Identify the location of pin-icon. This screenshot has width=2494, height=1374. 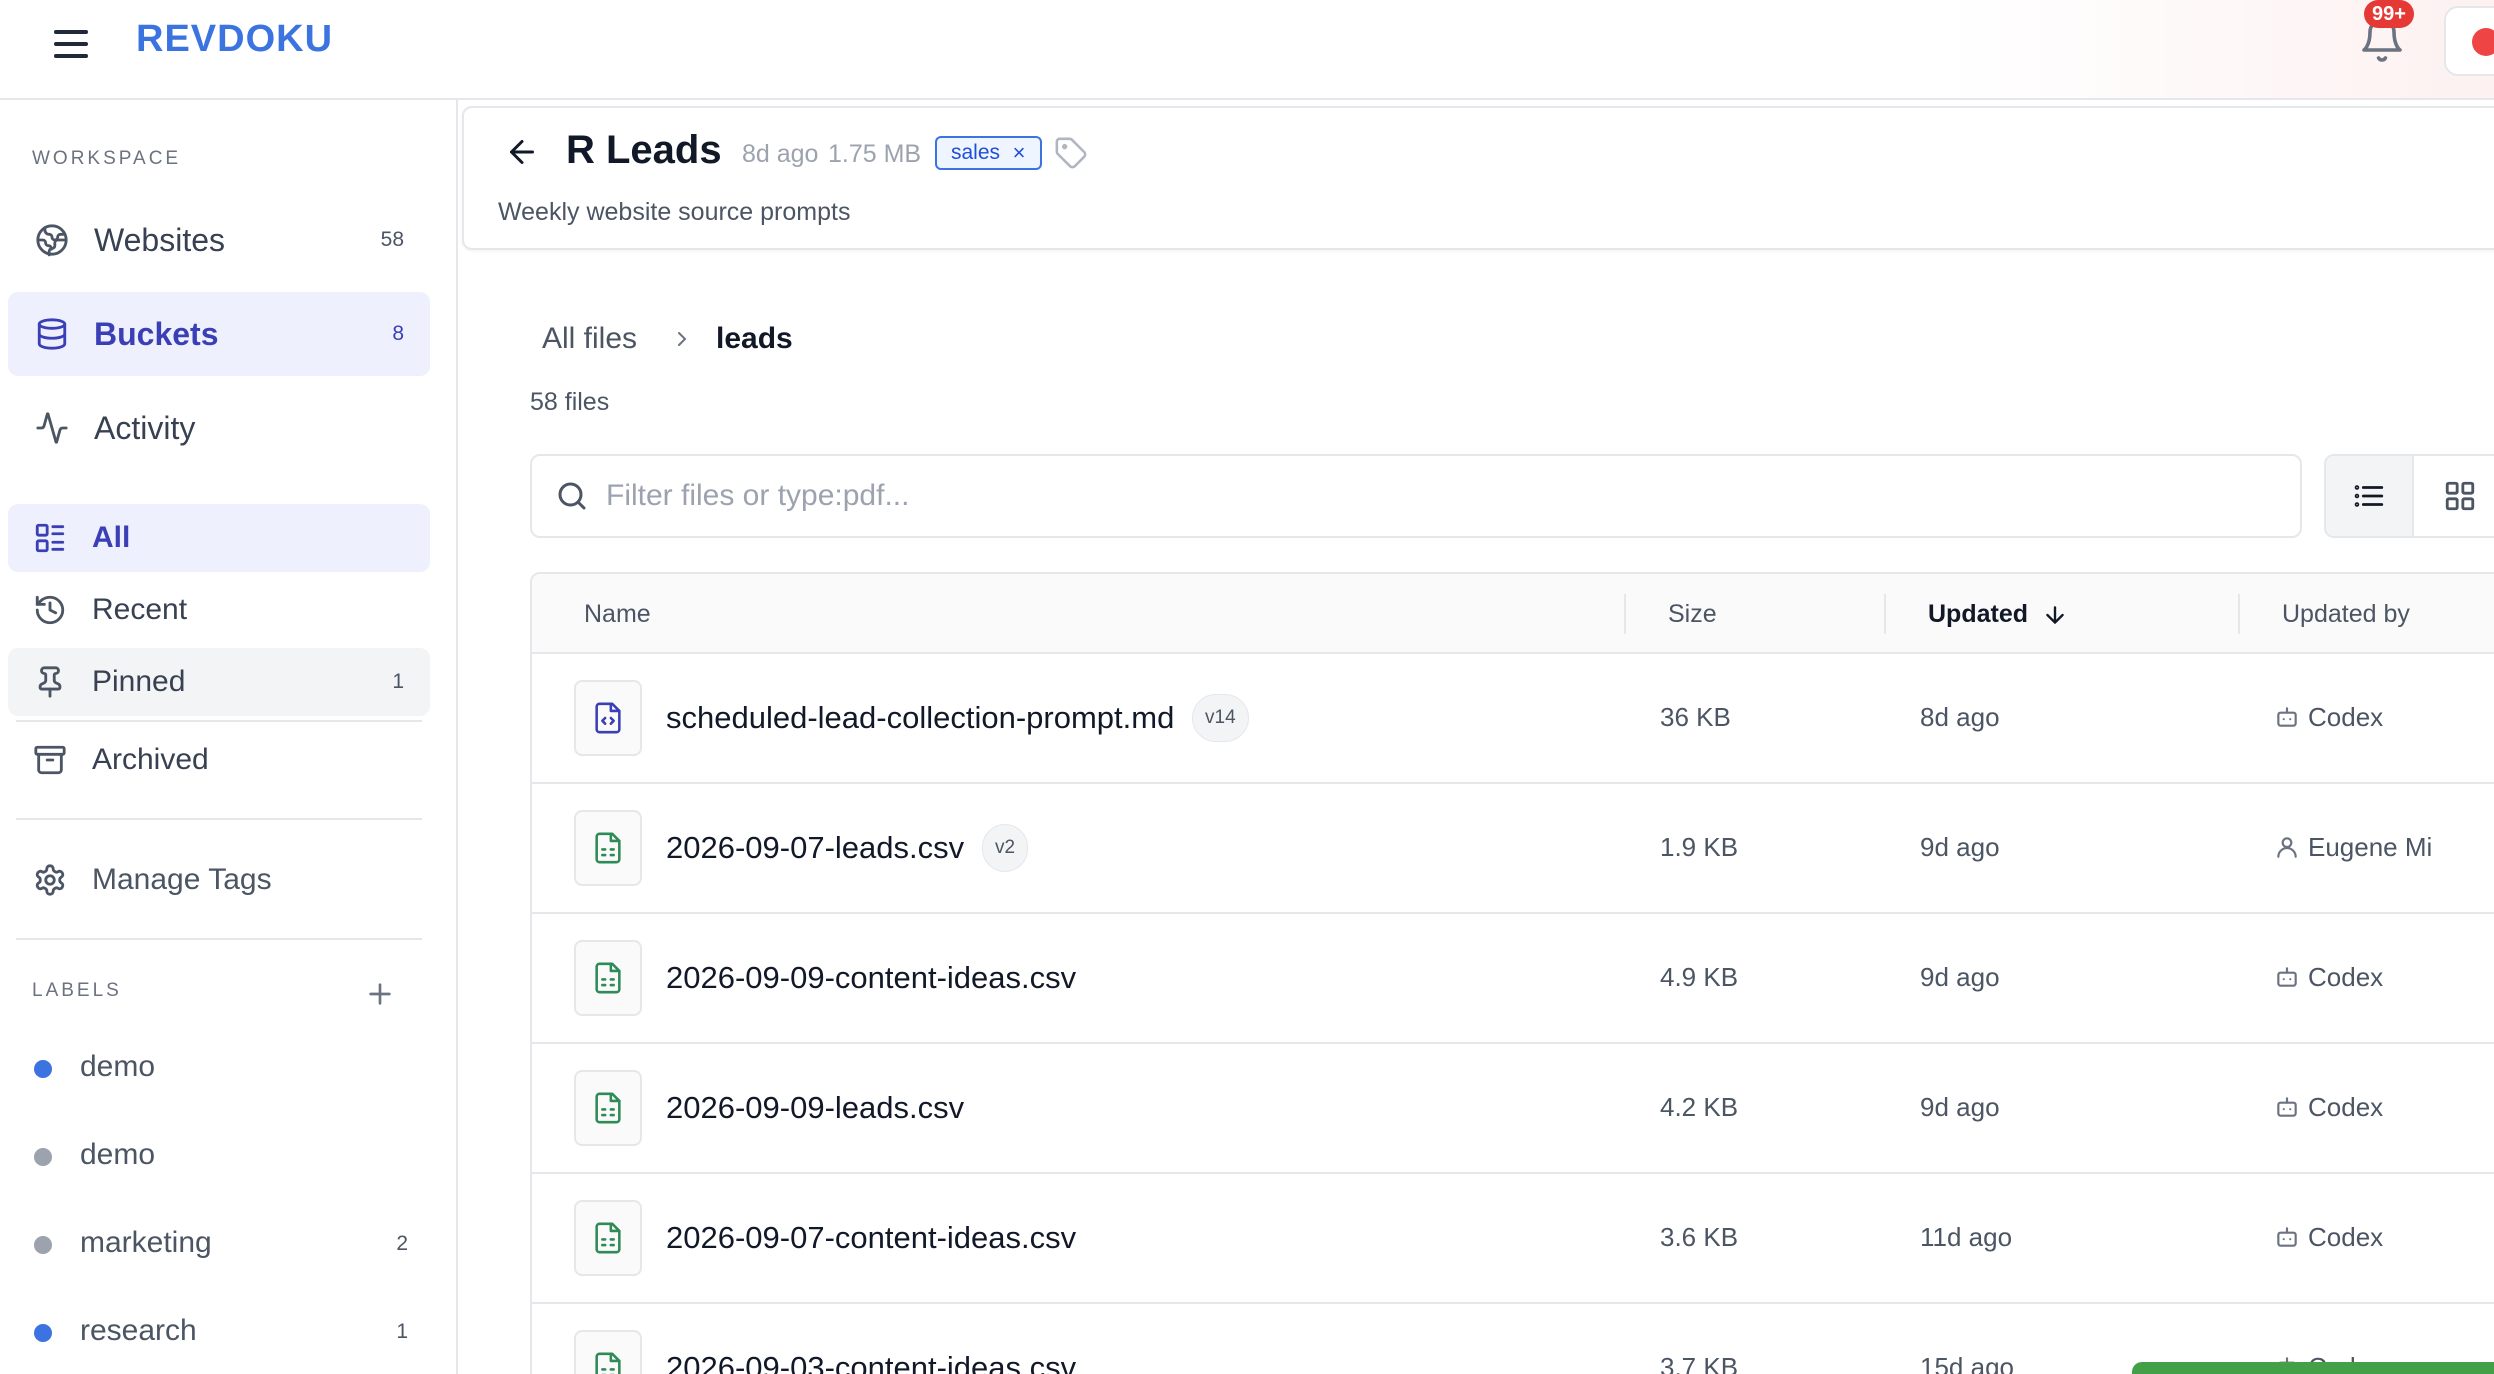
(50, 682).